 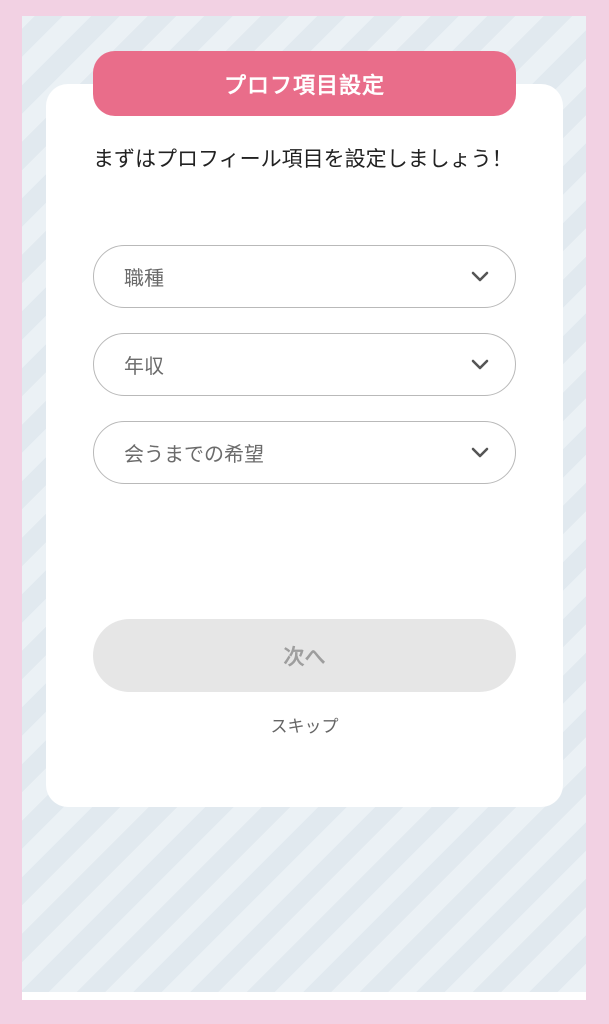 What do you see at coordinates (144, 366) in the screenshot?
I see `annual-income-label: 年収` at bounding box center [144, 366].